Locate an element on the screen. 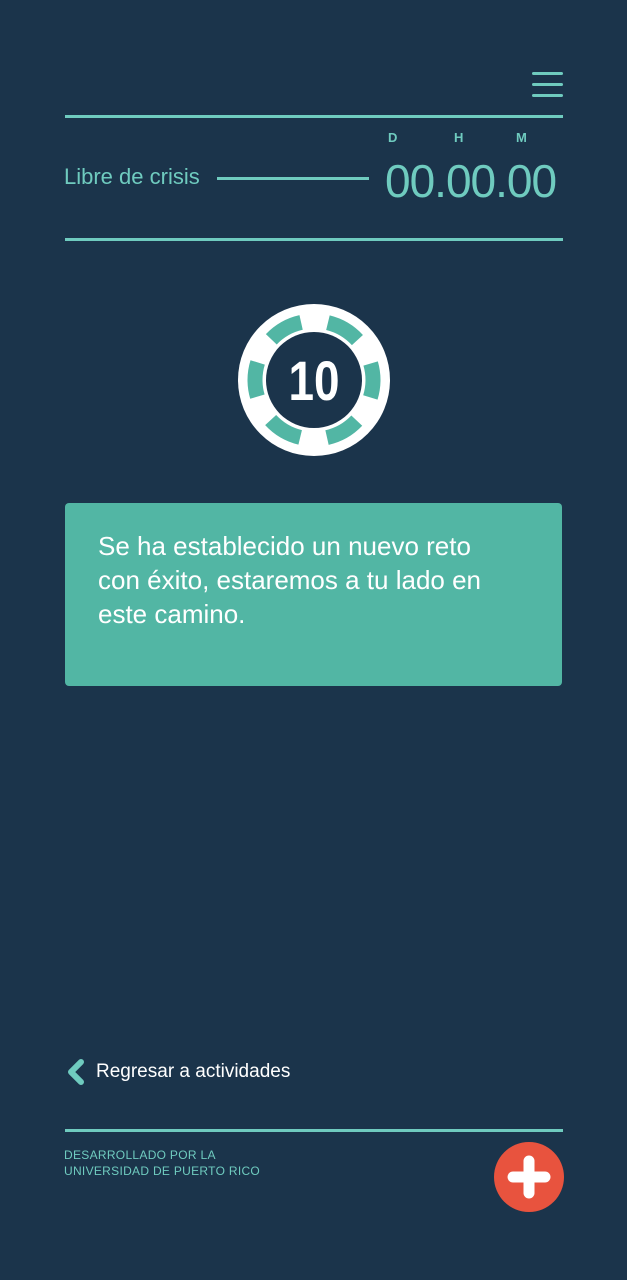  plus-icon is located at coordinates (529, 1177).